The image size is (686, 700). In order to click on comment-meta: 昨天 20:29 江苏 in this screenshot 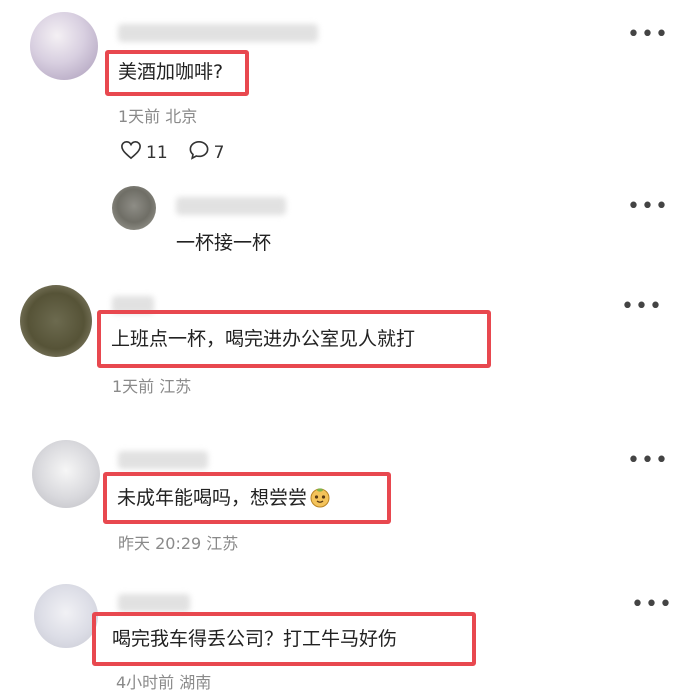, I will do `click(178, 542)`.